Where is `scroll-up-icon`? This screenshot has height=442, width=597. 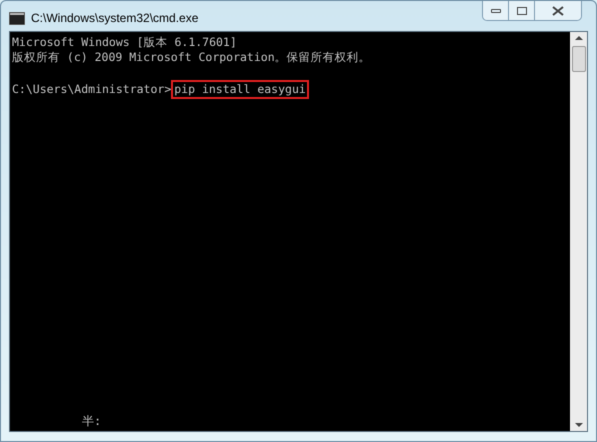
scroll-up-icon is located at coordinates (578, 38).